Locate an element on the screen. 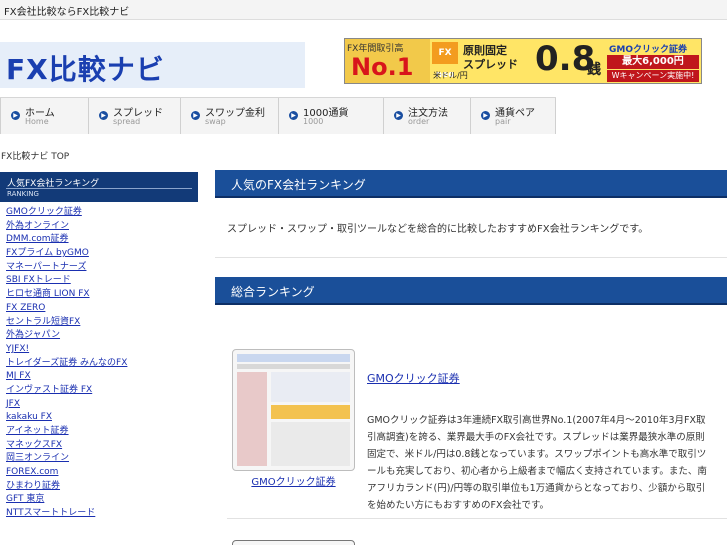  sidebar-link: DMM.com証券 is located at coordinates (37, 239).